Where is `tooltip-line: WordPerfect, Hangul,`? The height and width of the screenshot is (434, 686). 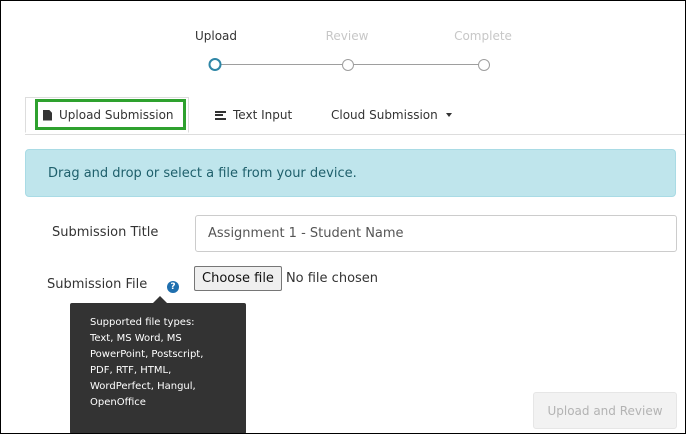
tooltip-line: WordPerfect, Hangul, is located at coordinates (143, 386).